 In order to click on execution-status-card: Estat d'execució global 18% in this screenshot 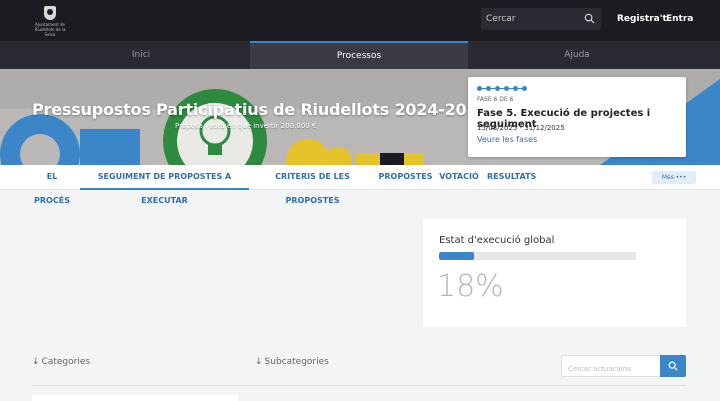, I will do `click(554, 273)`.